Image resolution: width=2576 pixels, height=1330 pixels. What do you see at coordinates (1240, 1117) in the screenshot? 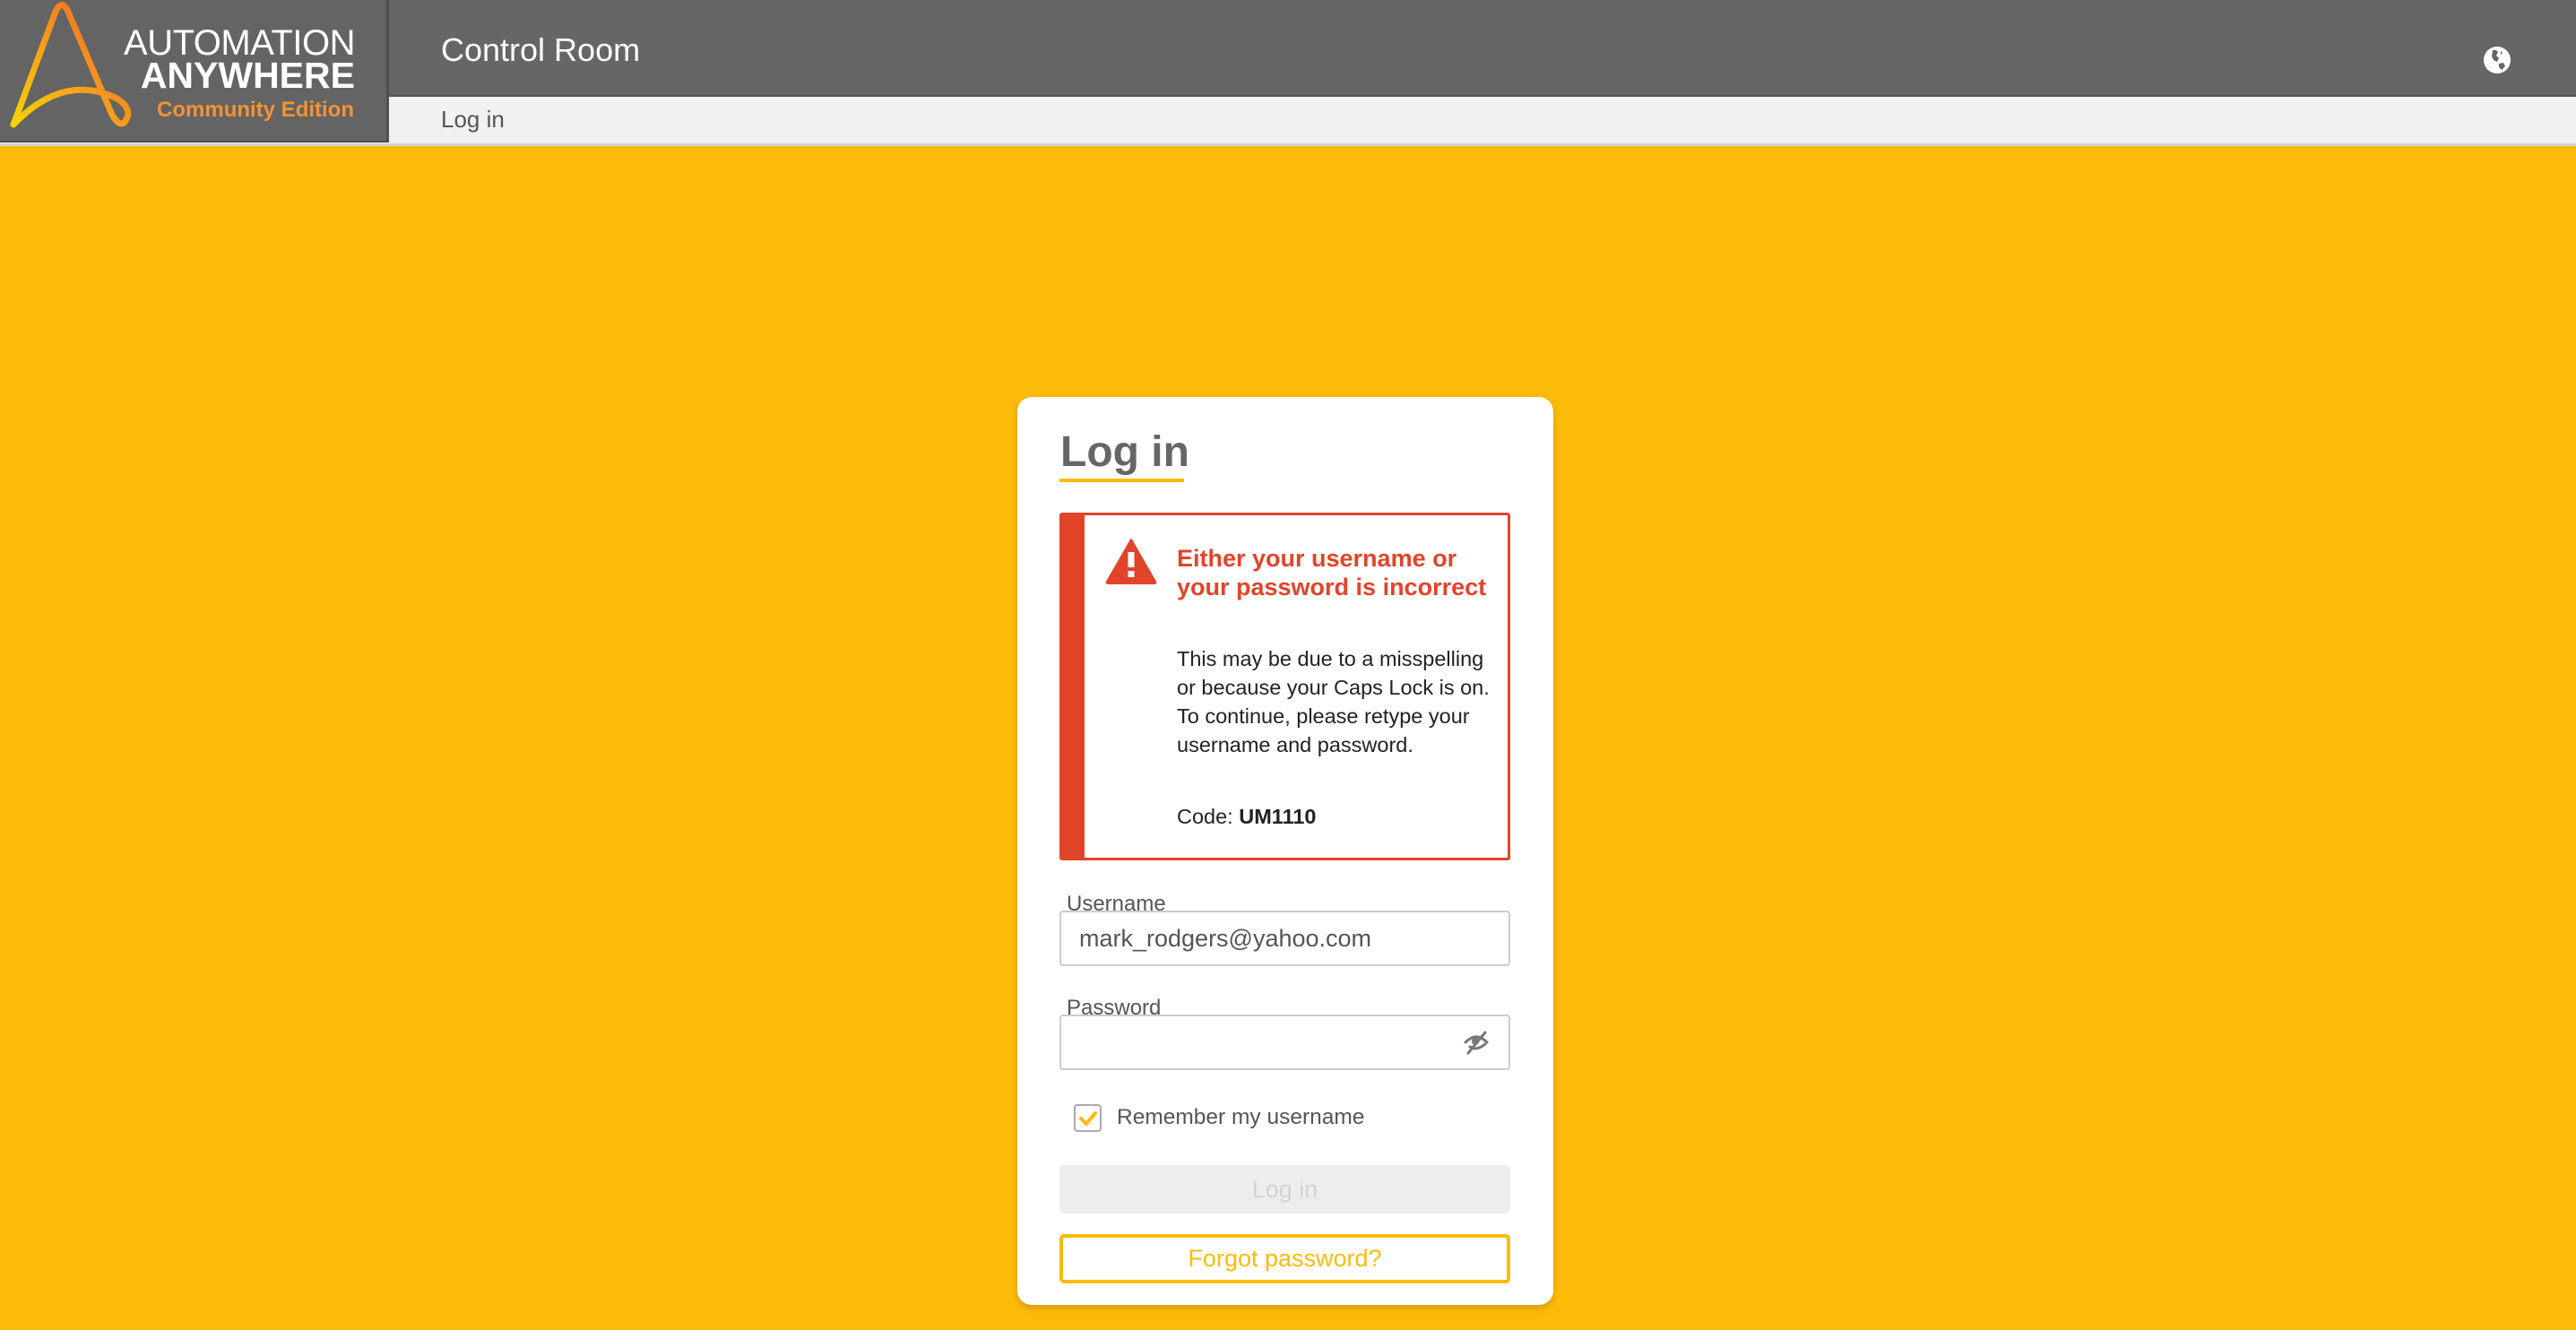
I see `remember-username-label: Remember my username` at bounding box center [1240, 1117].